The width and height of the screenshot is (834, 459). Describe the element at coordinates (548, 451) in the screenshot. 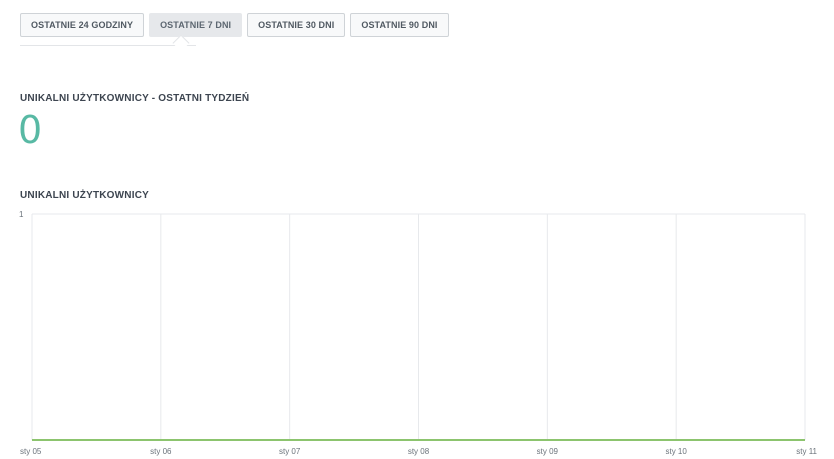

I see `x-tick-label: sty 09` at that location.